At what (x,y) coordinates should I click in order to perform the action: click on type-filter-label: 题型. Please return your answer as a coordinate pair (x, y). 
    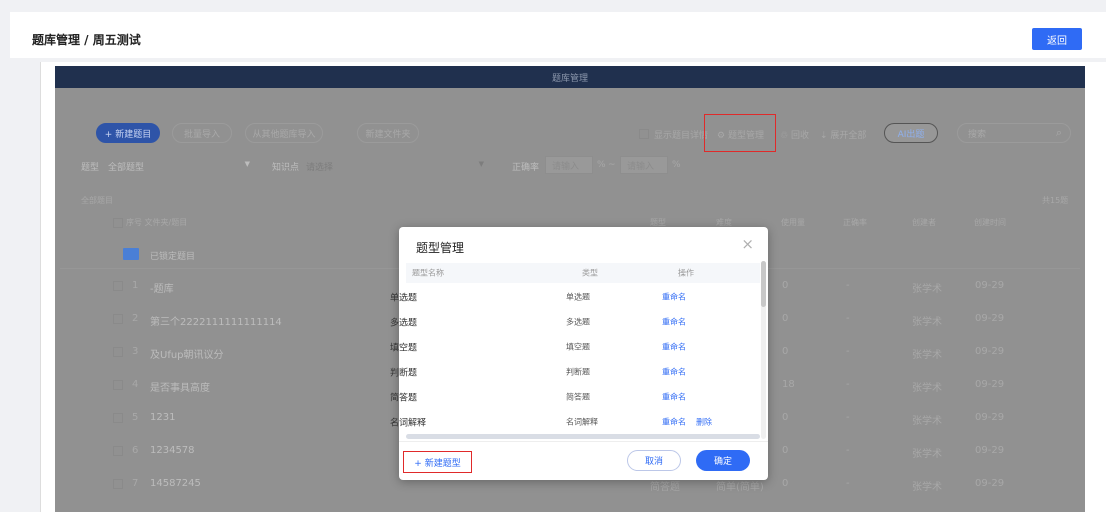
    Looking at the image, I should click on (90, 168).